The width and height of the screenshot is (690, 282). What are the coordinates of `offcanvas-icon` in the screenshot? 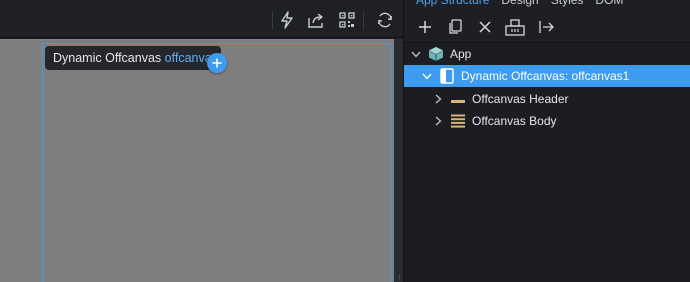 It's located at (447, 76).